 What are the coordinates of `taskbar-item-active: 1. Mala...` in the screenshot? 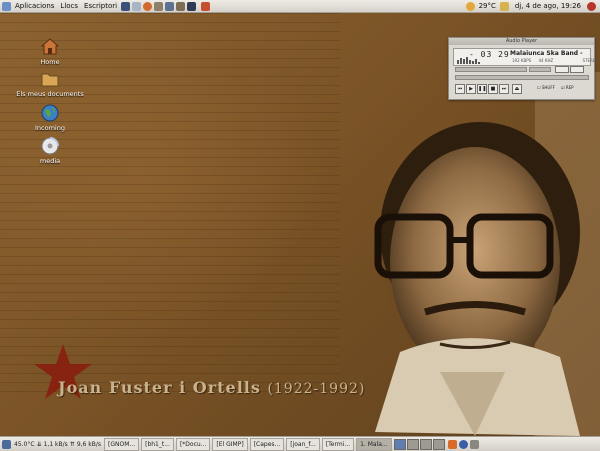 It's located at (374, 444).